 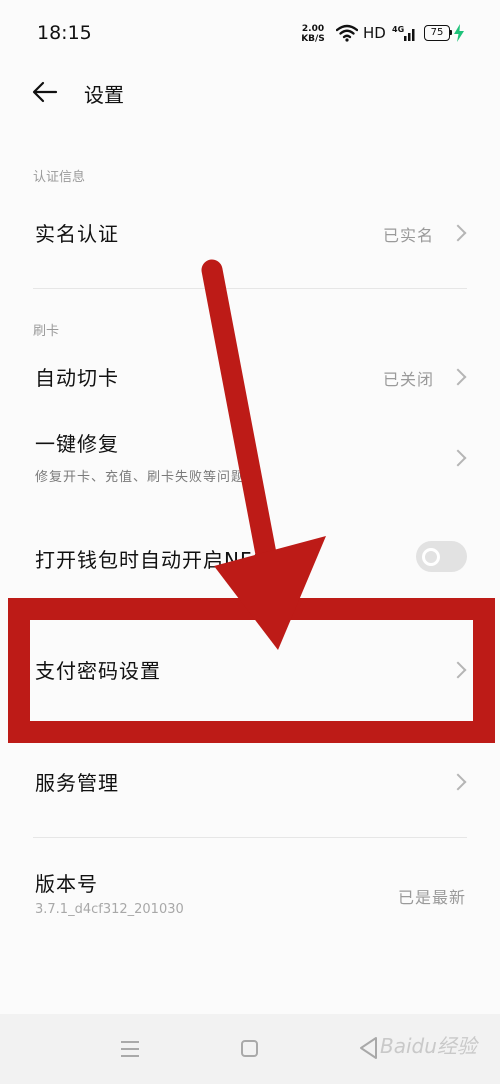 What do you see at coordinates (368, 1048) in the screenshot?
I see `triangle-back-icon` at bounding box center [368, 1048].